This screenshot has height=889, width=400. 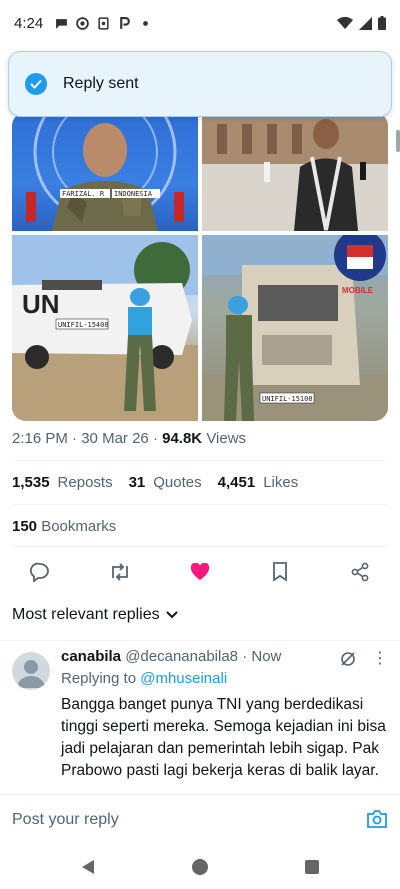 What do you see at coordinates (237, 482) in the screenshot?
I see `likes-count: 4,451` at bounding box center [237, 482].